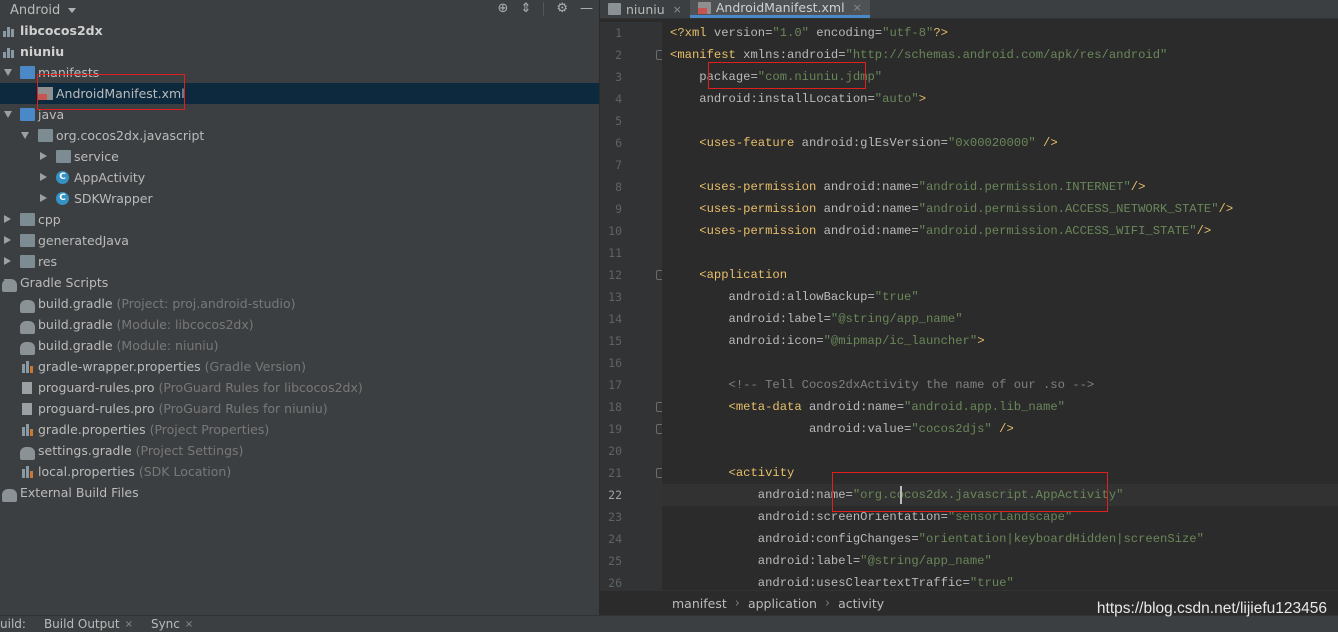 Image resolution: width=1338 pixels, height=632 pixels. I want to click on tab-label: Sync, so click(165, 624).